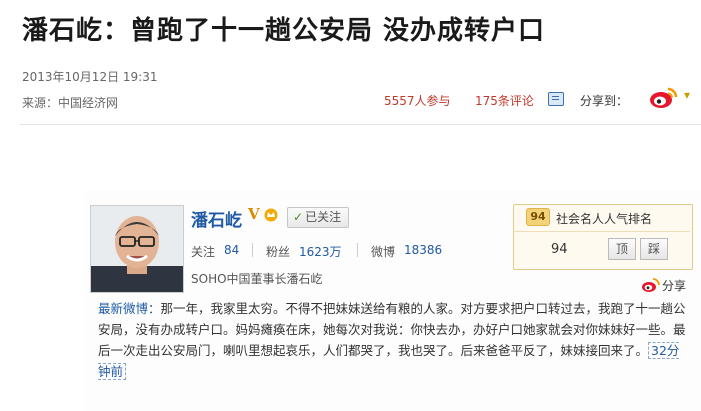 This screenshot has width=701, height=411. What do you see at coordinates (604, 101) in the screenshot?
I see `share-label: 分享到：` at bounding box center [604, 101].